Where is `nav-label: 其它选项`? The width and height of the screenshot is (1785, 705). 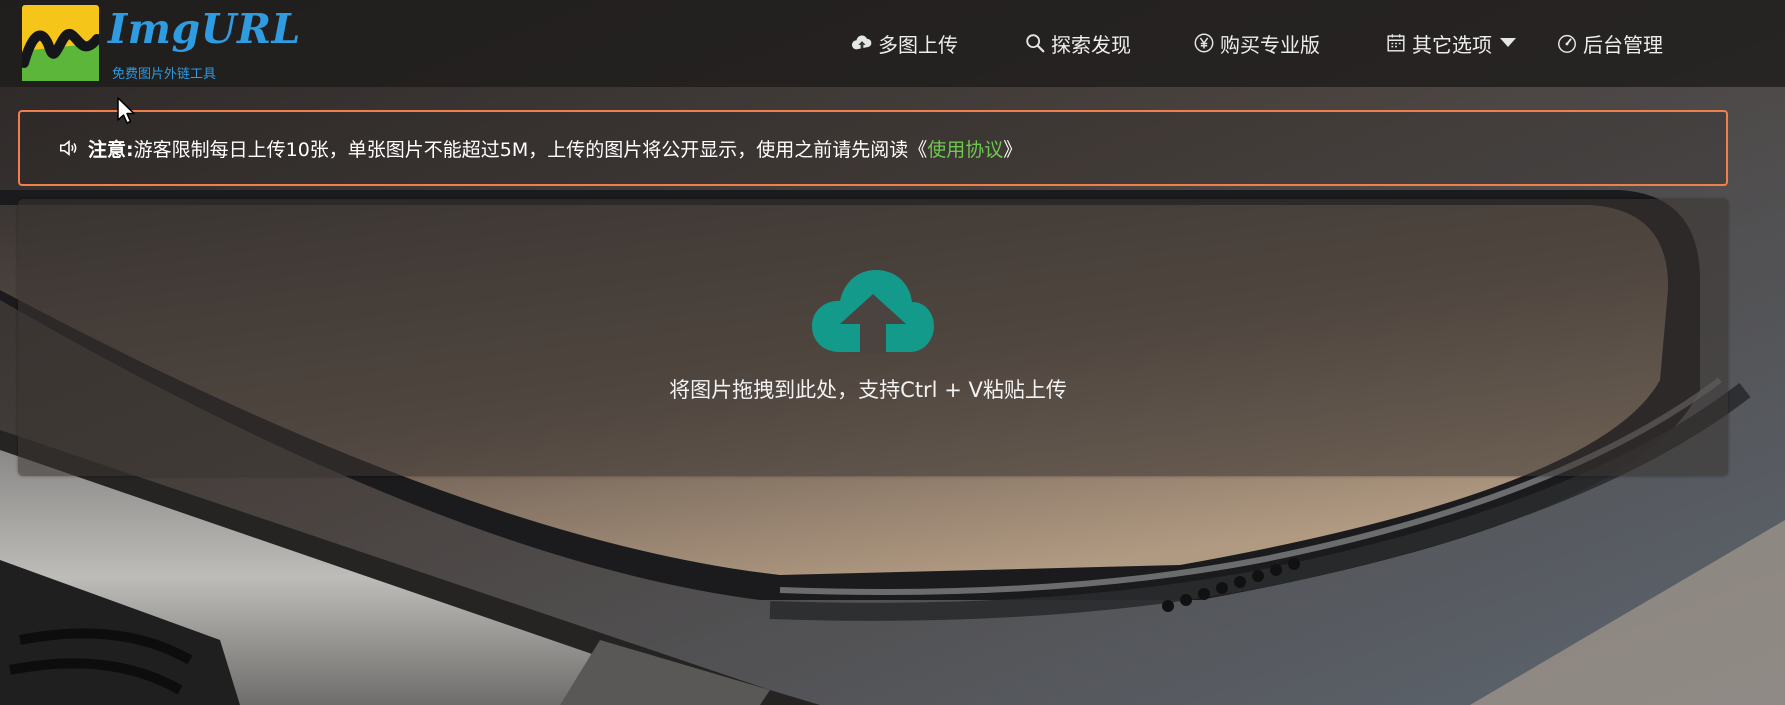 nav-label: 其它选项 is located at coordinates (1452, 44).